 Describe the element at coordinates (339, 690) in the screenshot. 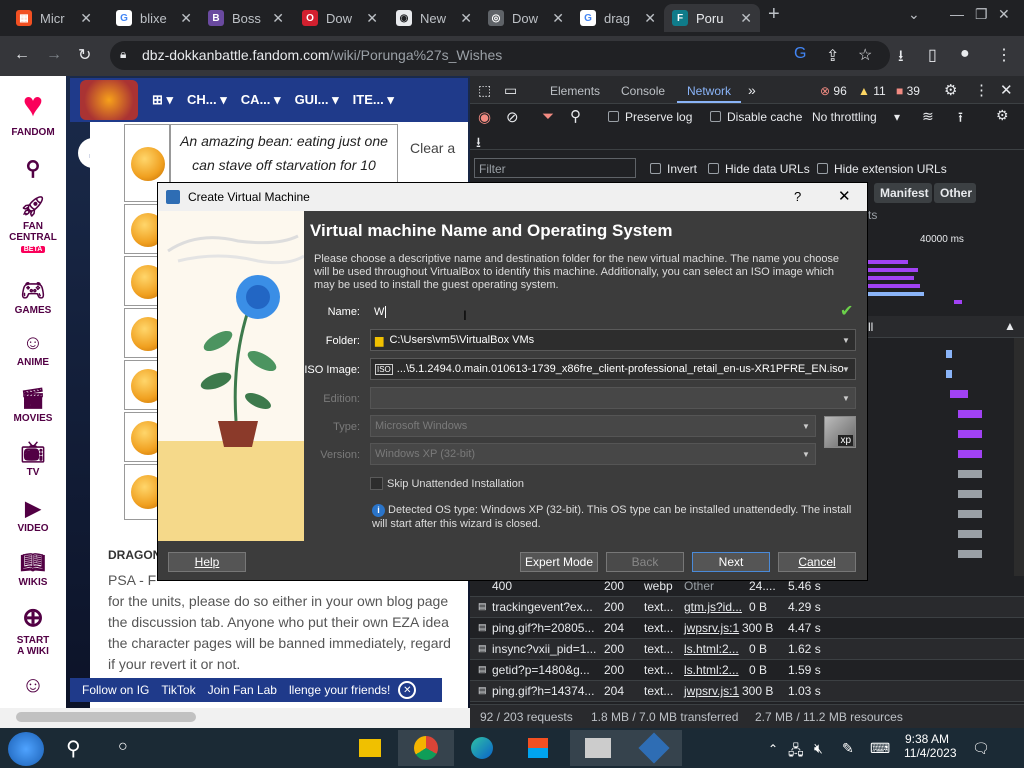

I see `challenge-link: llenge your friends!` at that location.